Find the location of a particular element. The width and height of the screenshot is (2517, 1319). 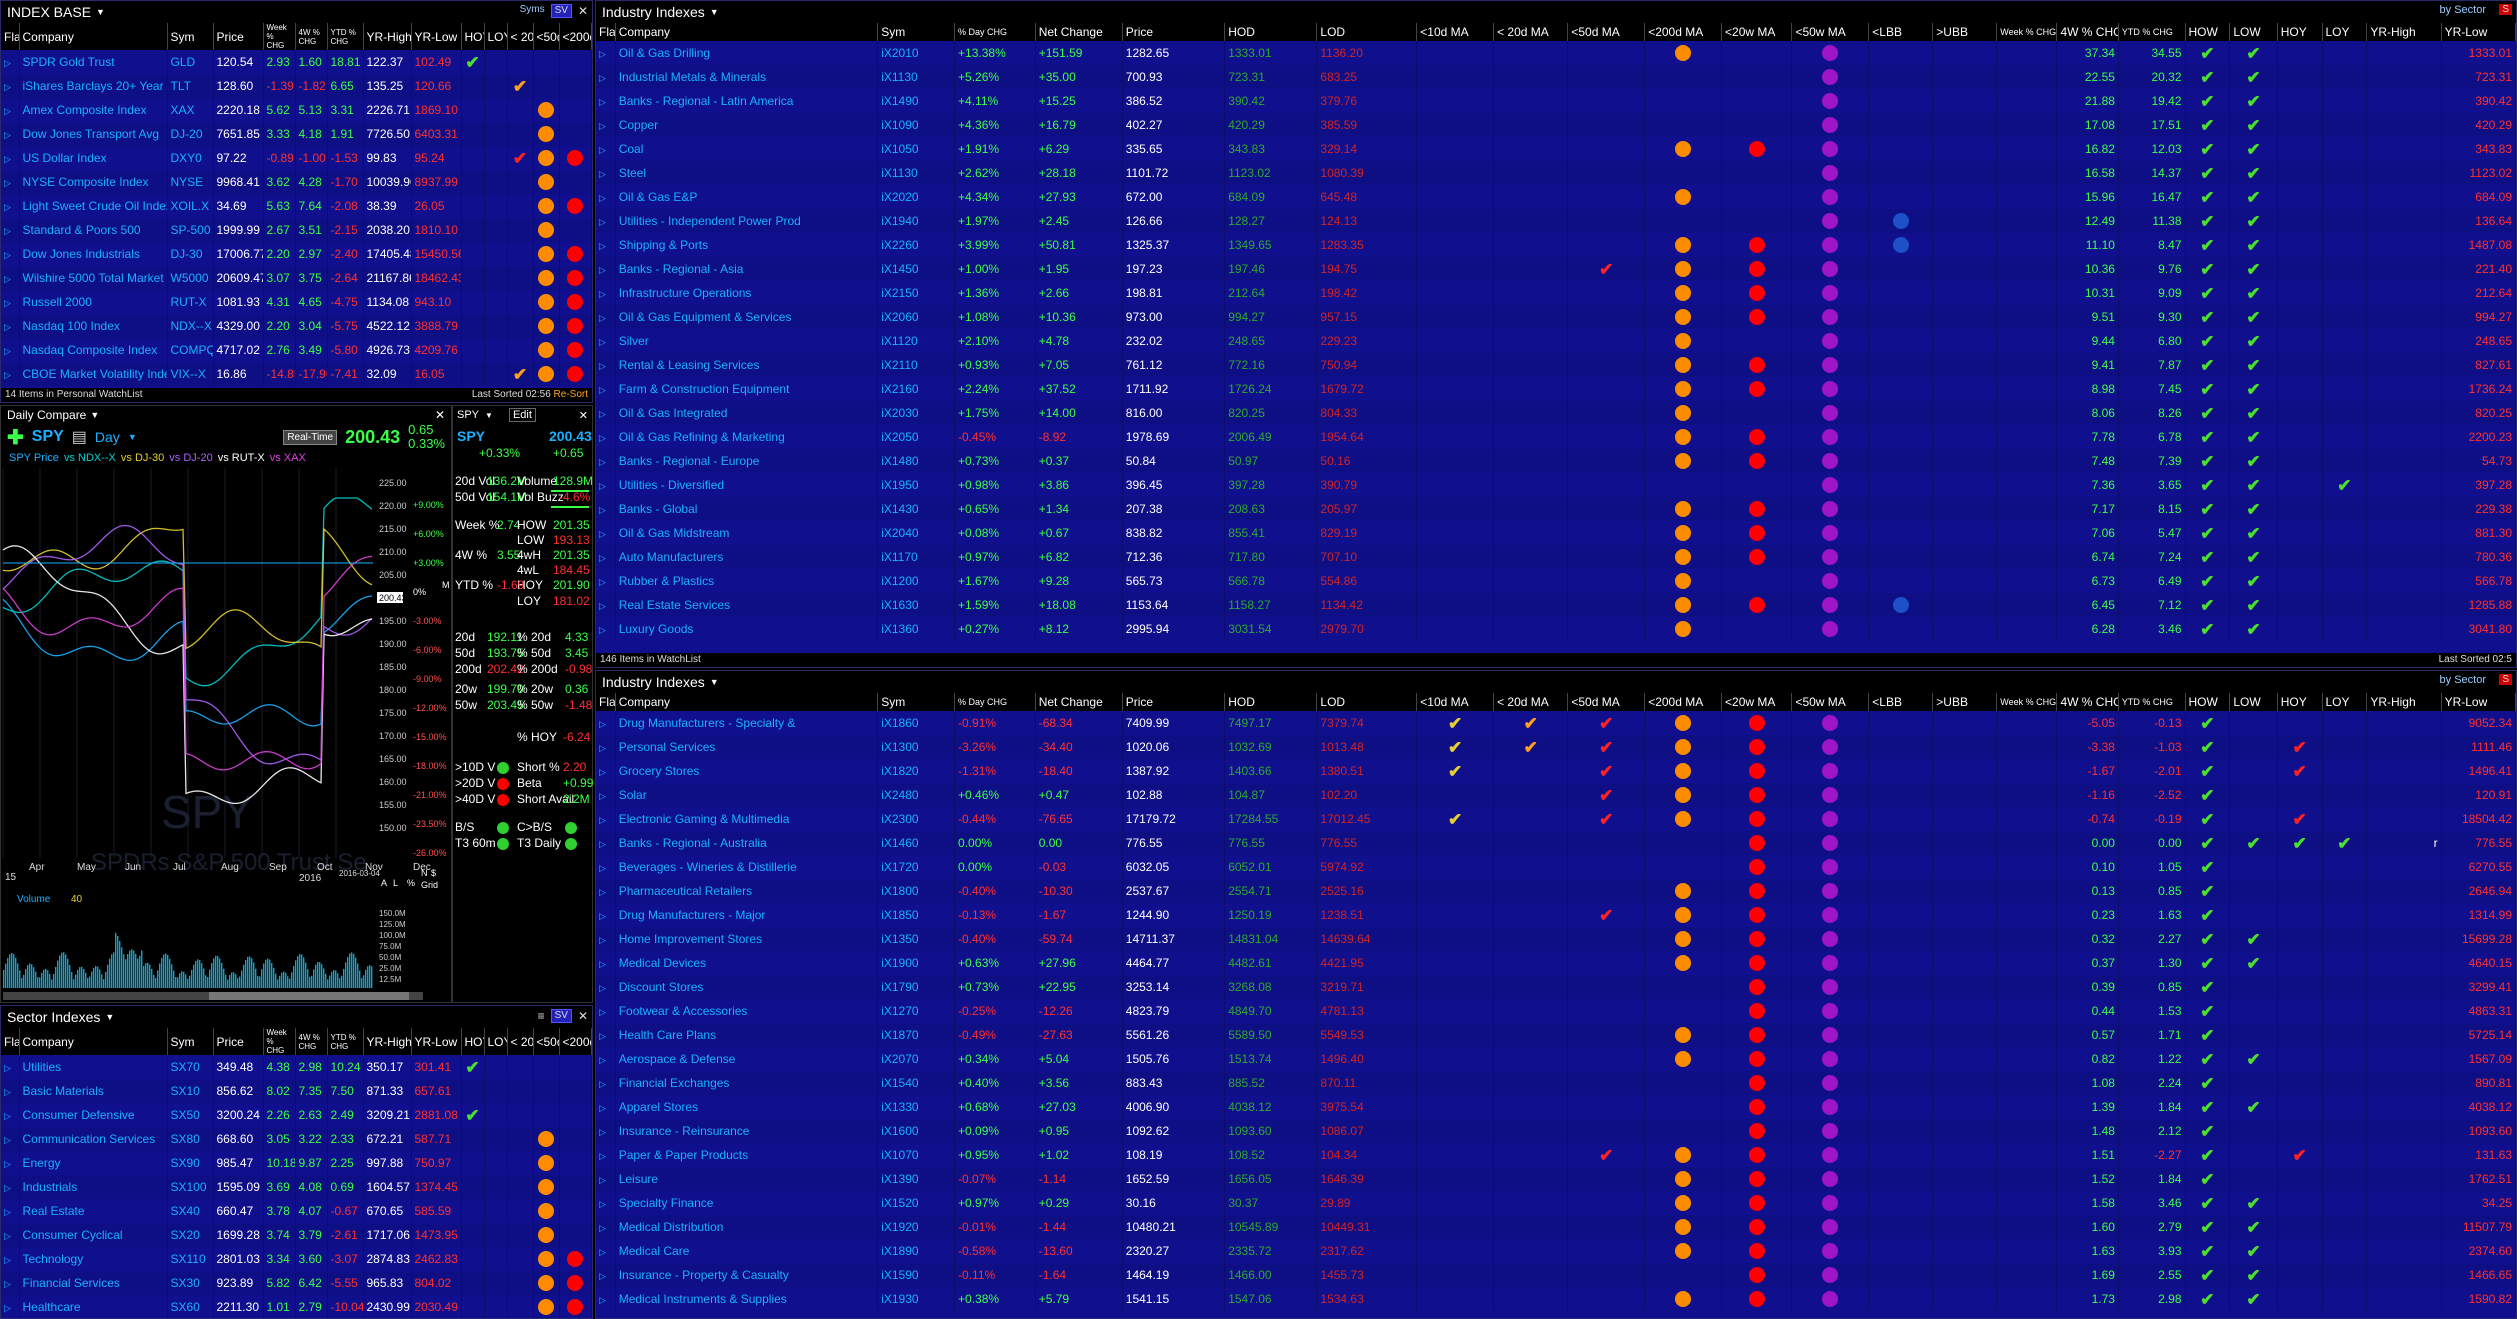

legend-item: SPY Price is located at coordinates (34, 458).